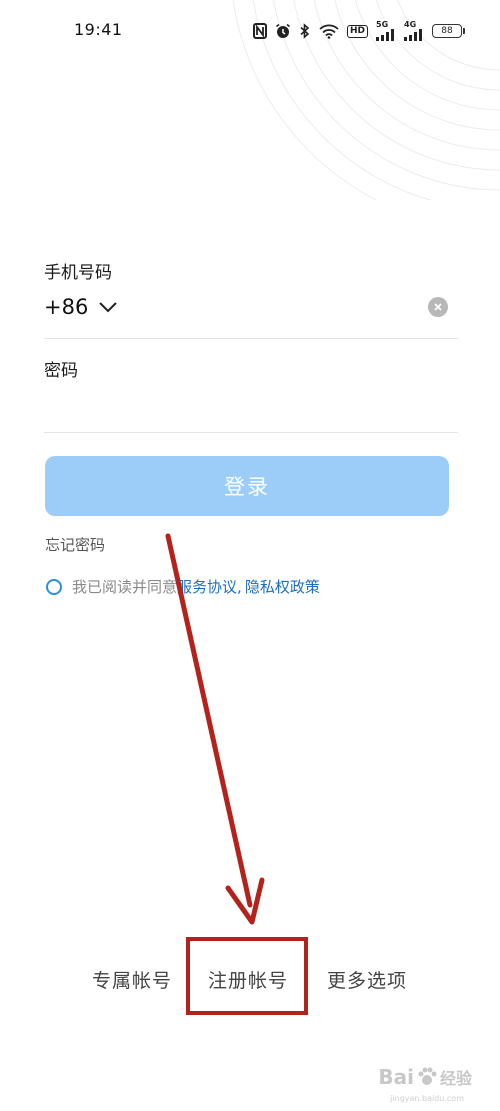 This screenshot has height=1111, width=500. I want to click on clear-input-button, so click(438, 307).